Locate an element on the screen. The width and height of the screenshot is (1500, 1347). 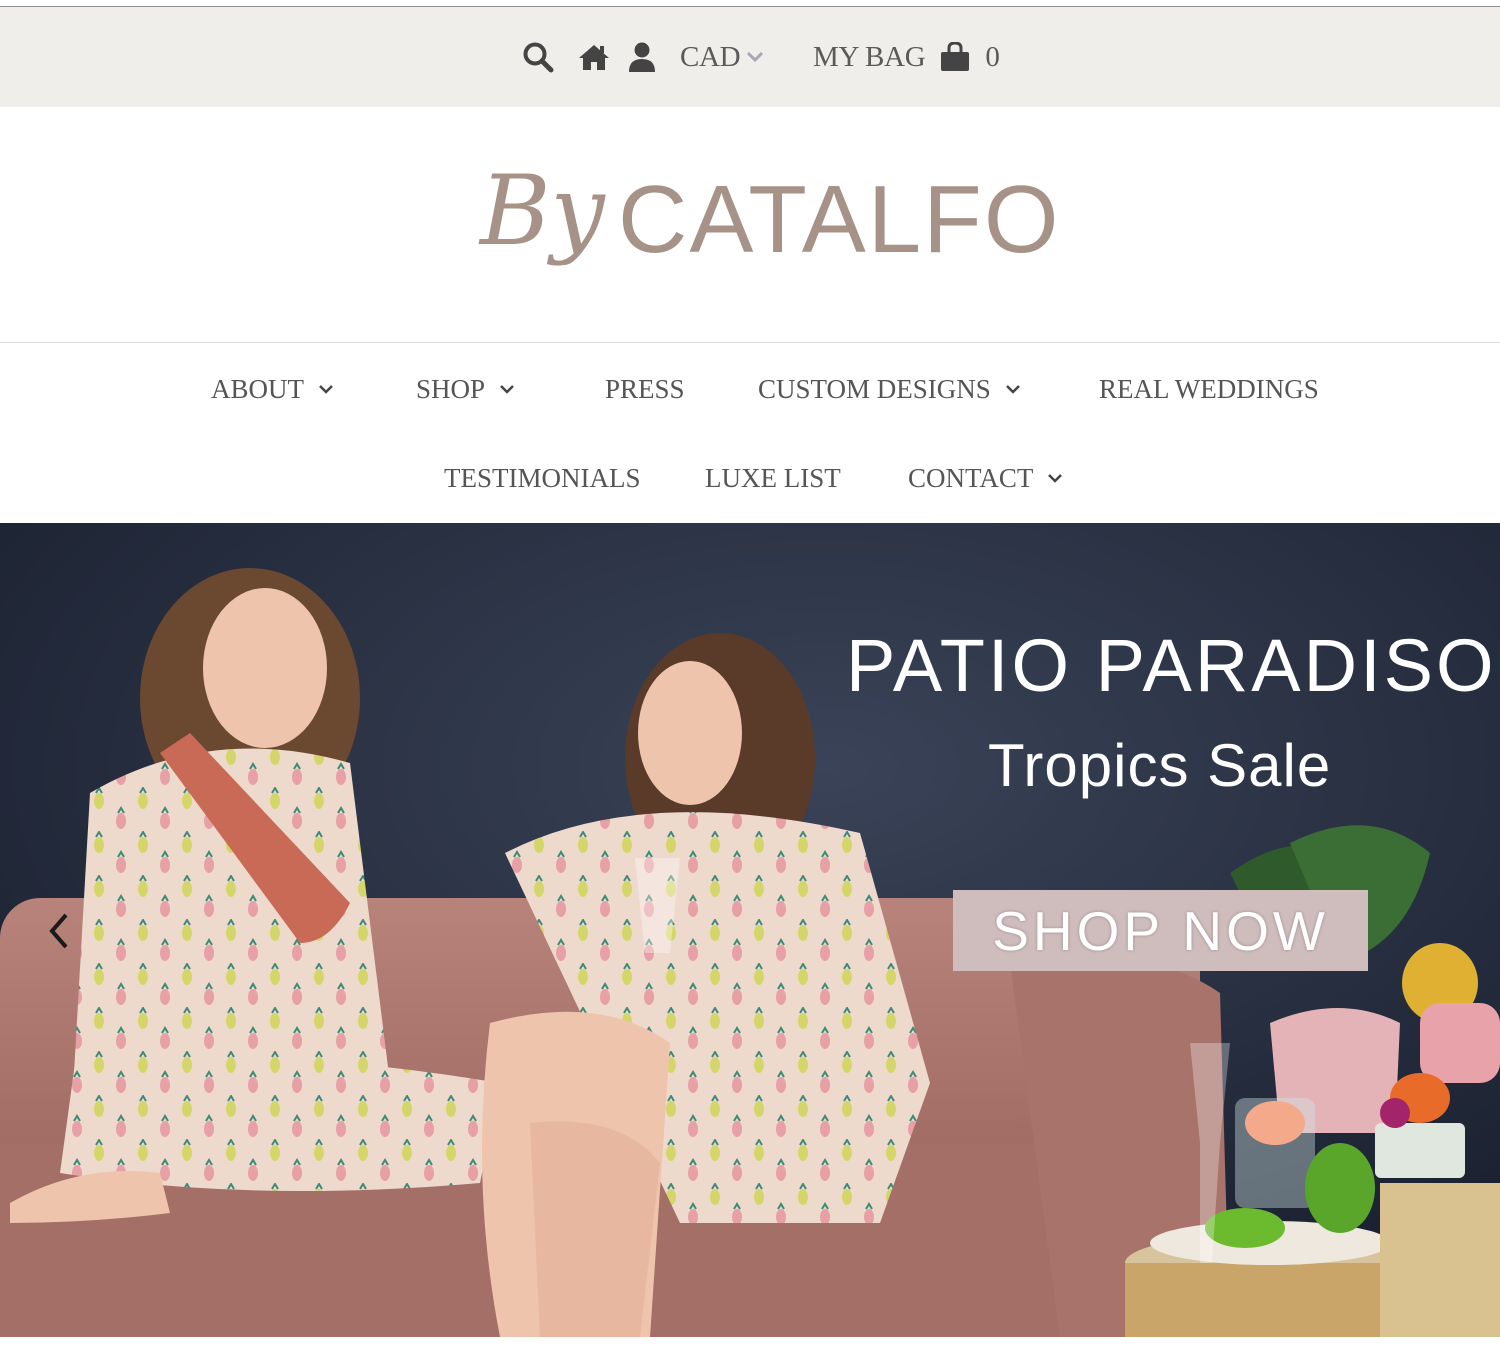
logo-name: CATALFO is located at coordinates (839, 219).